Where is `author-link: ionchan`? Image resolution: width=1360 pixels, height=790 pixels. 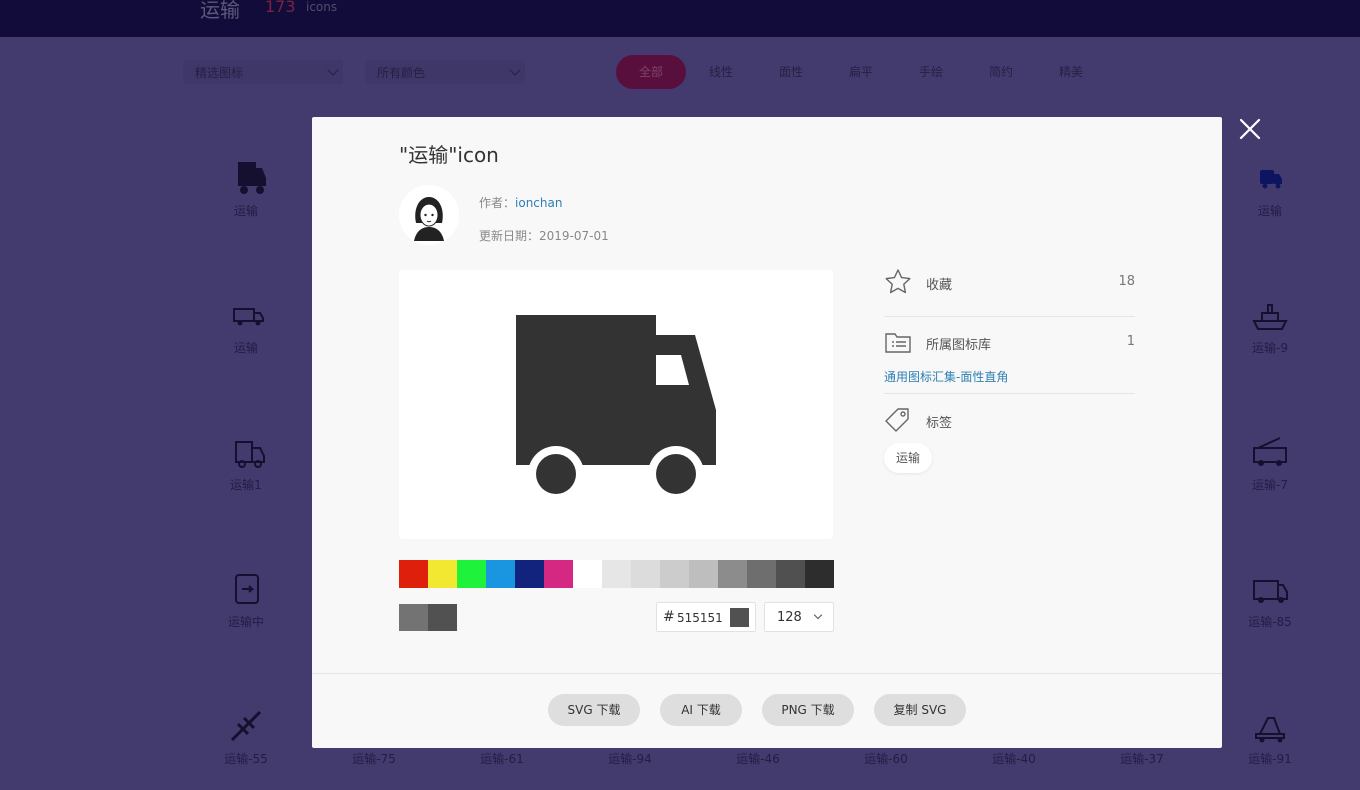
author-link: ionchan is located at coordinates (538, 203).